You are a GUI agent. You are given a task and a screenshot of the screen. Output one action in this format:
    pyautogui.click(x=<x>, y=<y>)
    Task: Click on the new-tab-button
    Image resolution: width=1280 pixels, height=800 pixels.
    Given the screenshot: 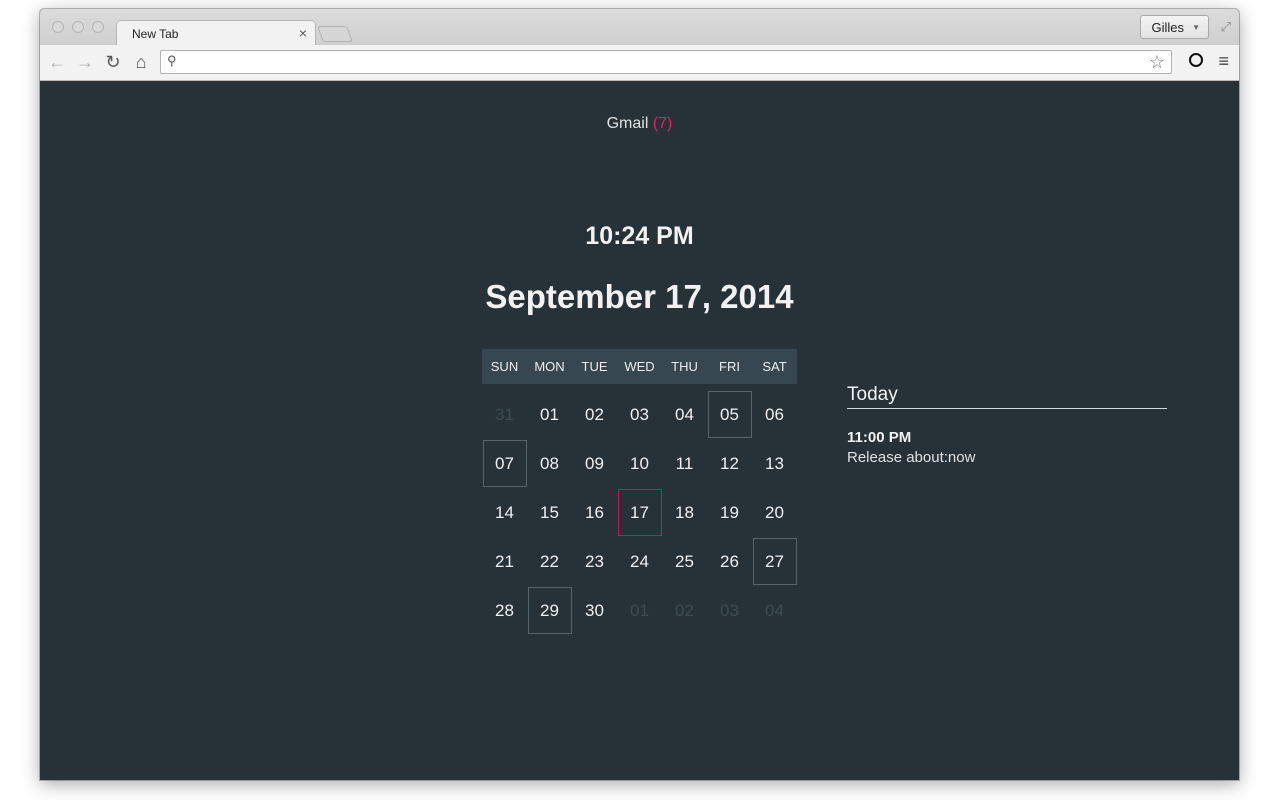 What is the action you would take?
    pyautogui.click(x=335, y=34)
    